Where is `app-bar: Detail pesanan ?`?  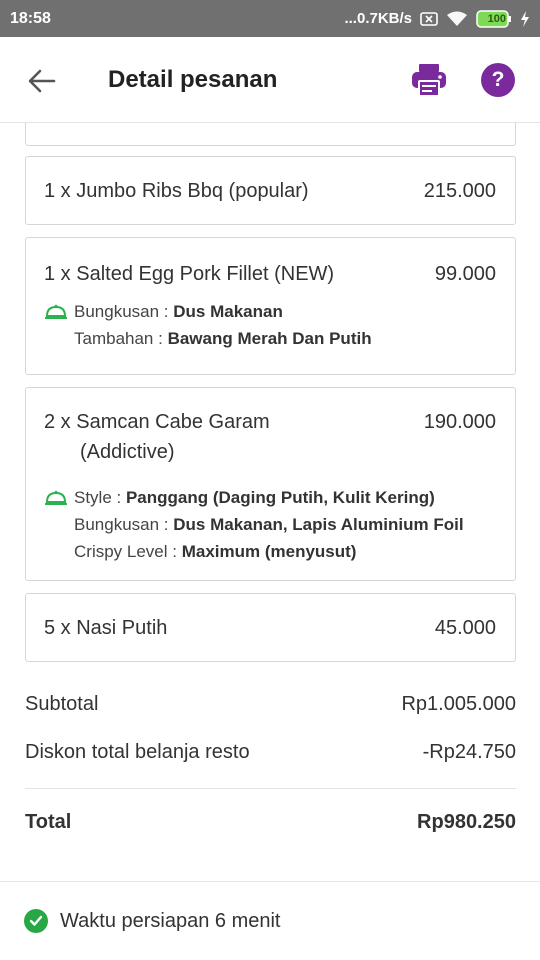
app-bar: Detail pesanan ? is located at coordinates (270, 80).